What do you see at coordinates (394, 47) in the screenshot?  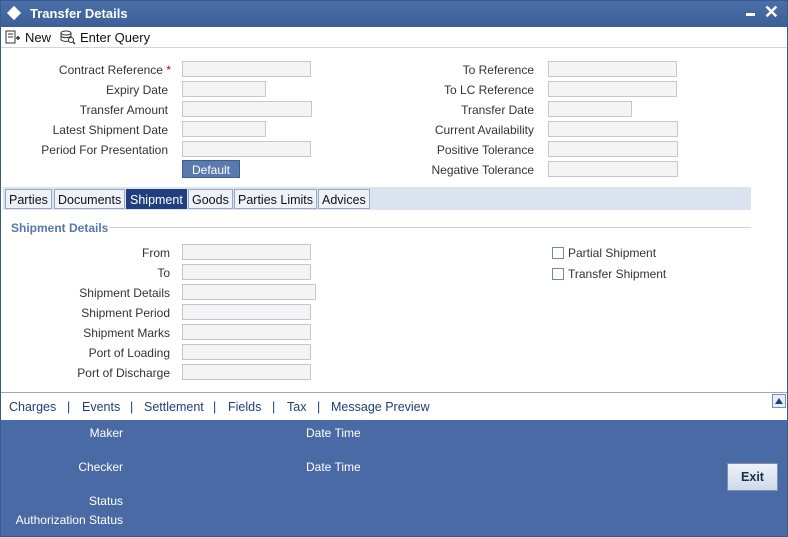 I see `toolbar-divider` at bounding box center [394, 47].